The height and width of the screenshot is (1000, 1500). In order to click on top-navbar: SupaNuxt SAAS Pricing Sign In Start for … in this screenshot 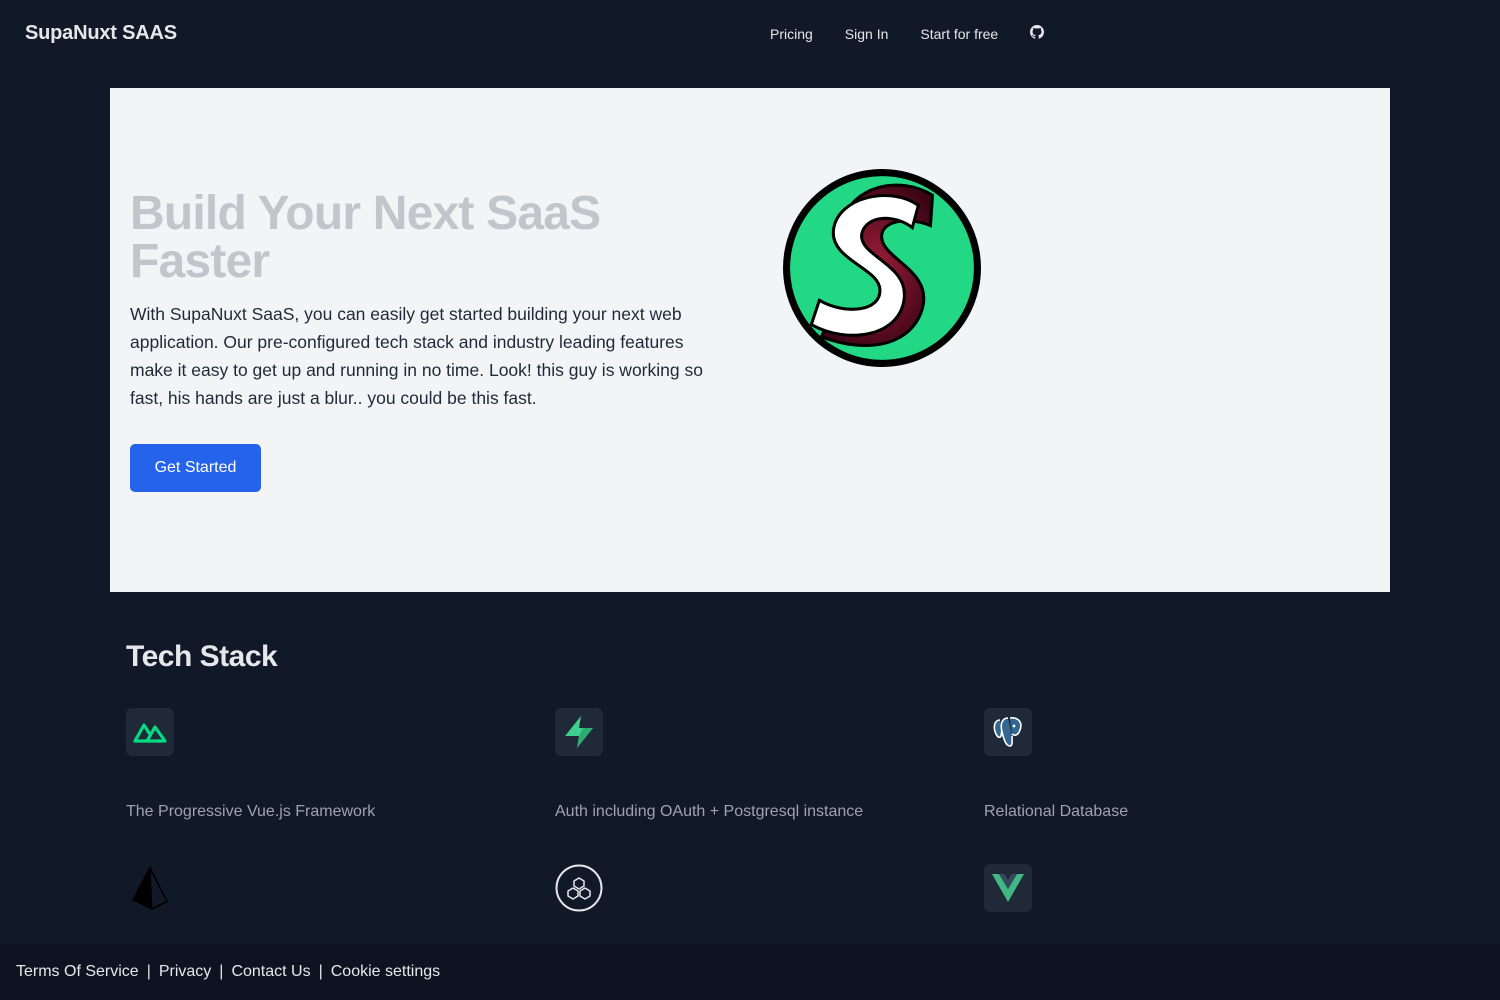, I will do `click(750, 35)`.